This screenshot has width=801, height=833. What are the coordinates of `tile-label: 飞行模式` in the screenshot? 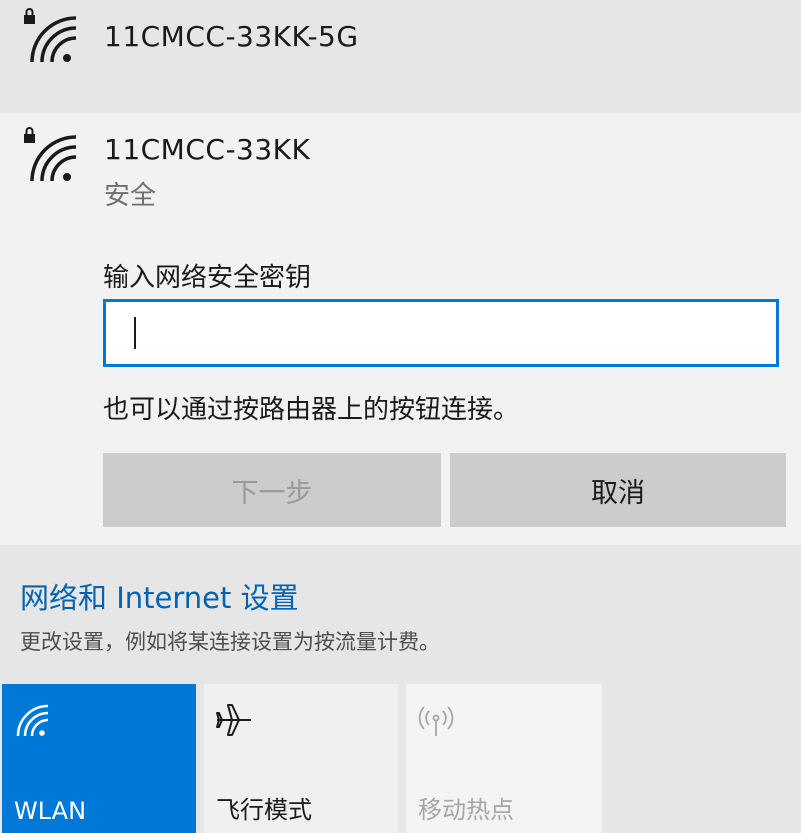 It's located at (264, 810).